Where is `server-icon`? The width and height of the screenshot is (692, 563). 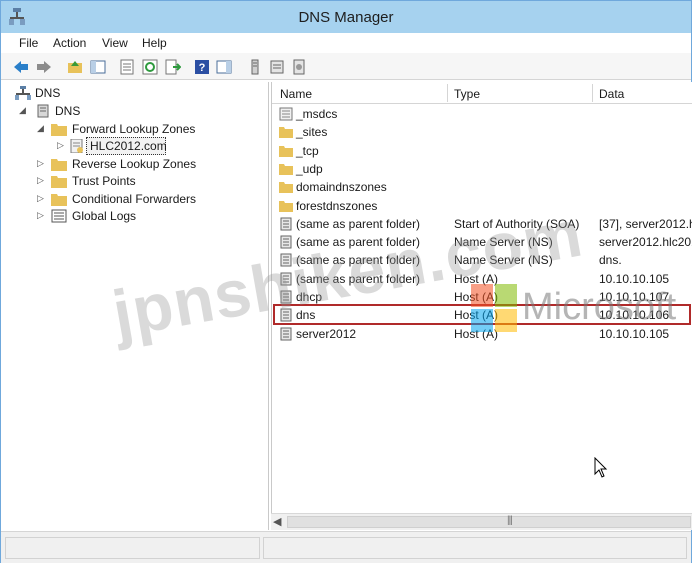 server-icon is located at coordinates (255, 67).